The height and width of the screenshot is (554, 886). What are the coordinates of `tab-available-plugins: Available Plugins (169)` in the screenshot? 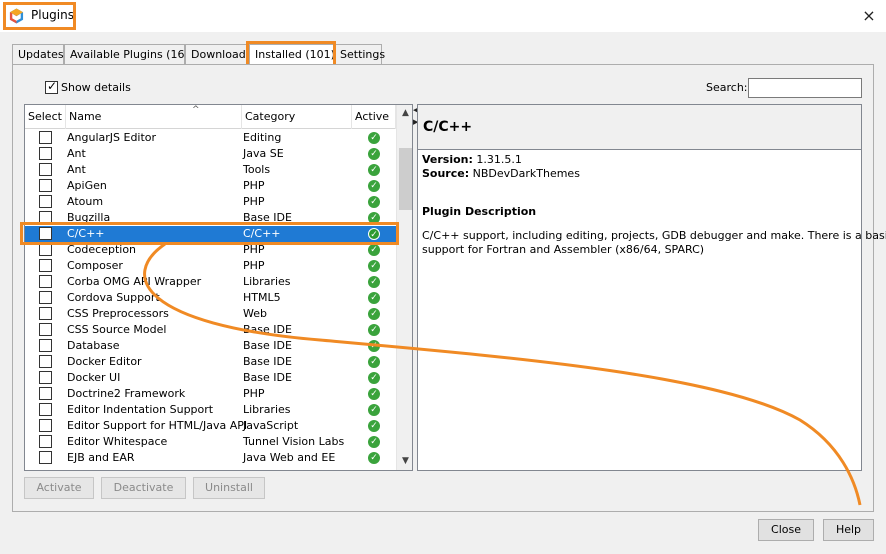 It's located at (130, 54).